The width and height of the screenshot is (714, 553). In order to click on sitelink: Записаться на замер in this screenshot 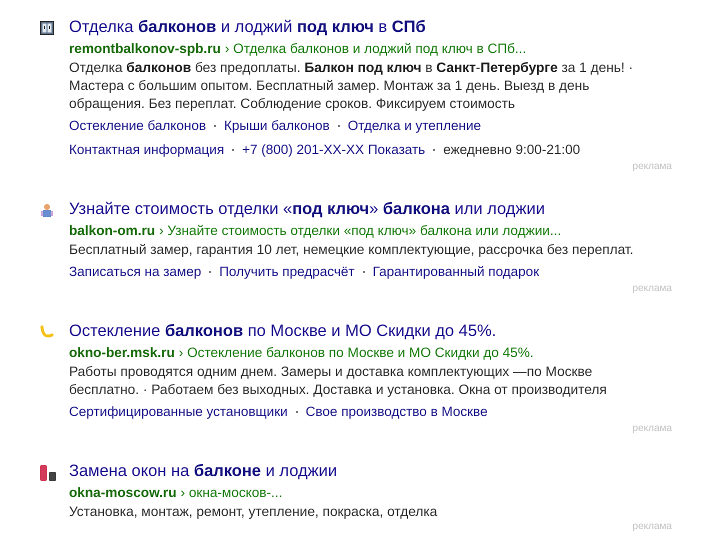, I will do `click(135, 272)`.